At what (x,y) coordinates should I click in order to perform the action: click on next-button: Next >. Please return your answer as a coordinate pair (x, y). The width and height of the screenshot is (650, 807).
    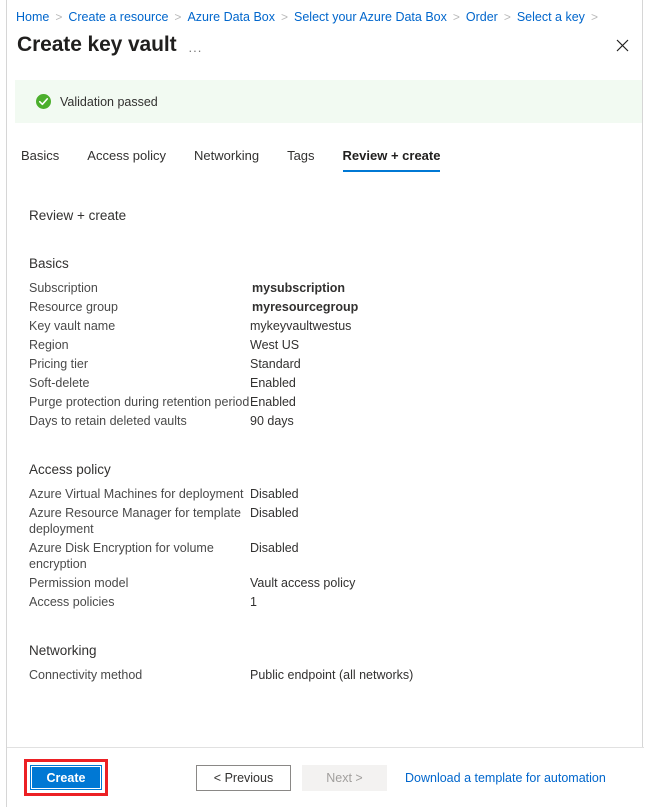
    Looking at the image, I should click on (344, 777).